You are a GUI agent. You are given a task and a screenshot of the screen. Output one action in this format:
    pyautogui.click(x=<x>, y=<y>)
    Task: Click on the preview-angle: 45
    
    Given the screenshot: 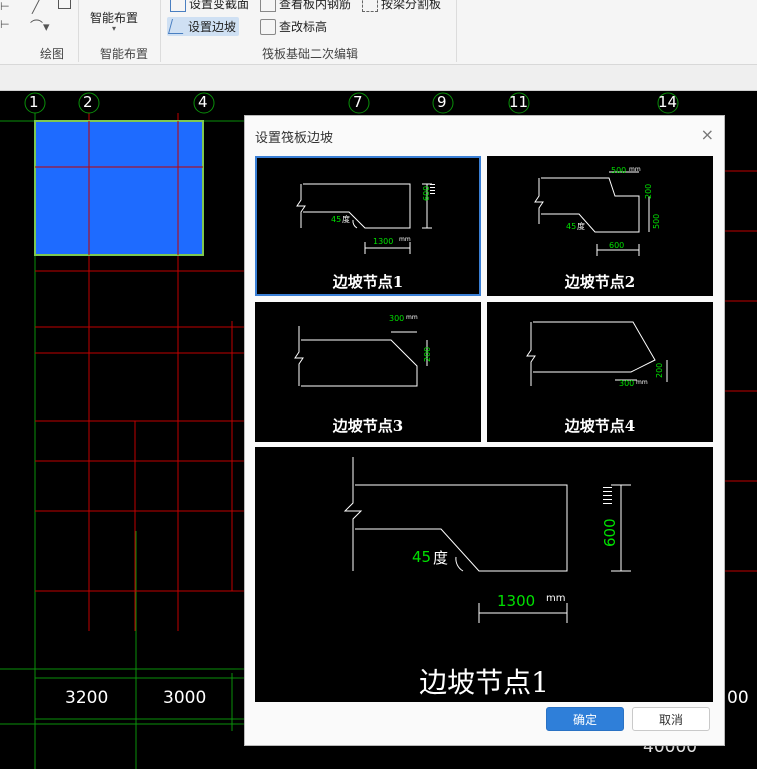 What is the action you would take?
    pyautogui.click(x=422, y=557)
    